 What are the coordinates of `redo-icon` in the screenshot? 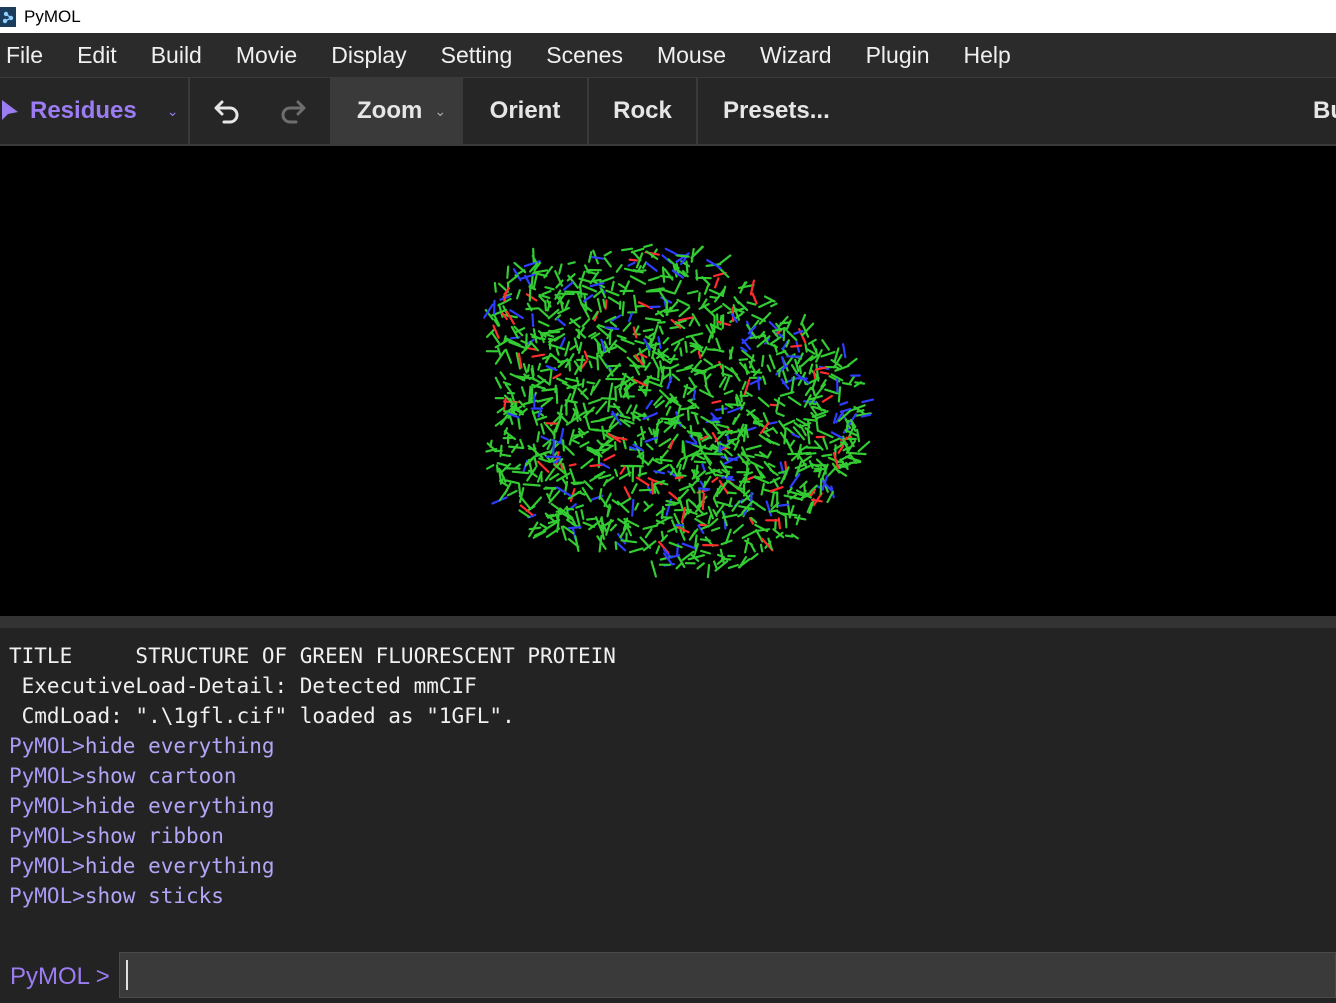 It's located at (293, 111).